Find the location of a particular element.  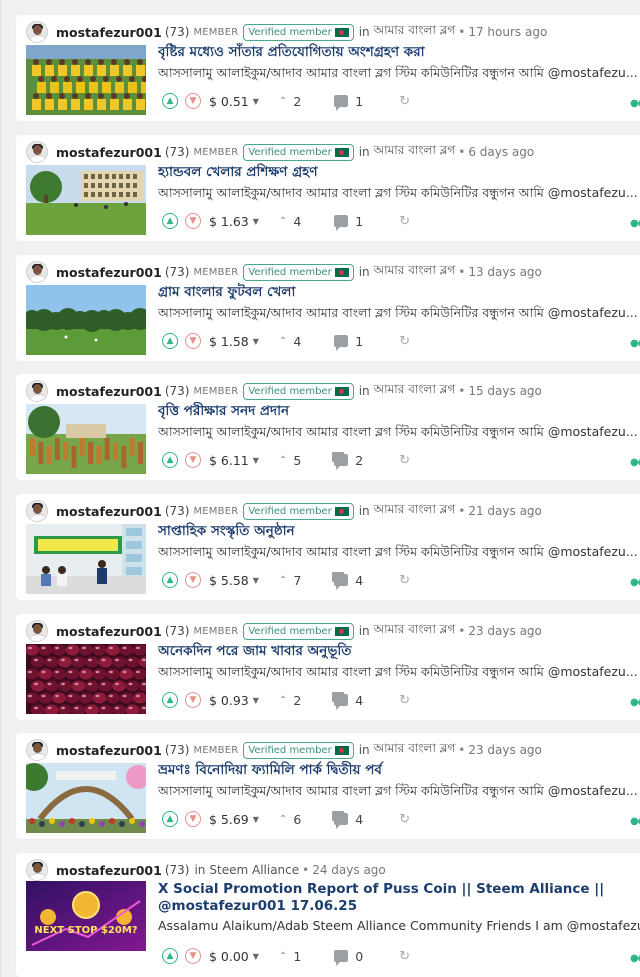

post-age: 24 days ago is located at coordinates (349, 870).